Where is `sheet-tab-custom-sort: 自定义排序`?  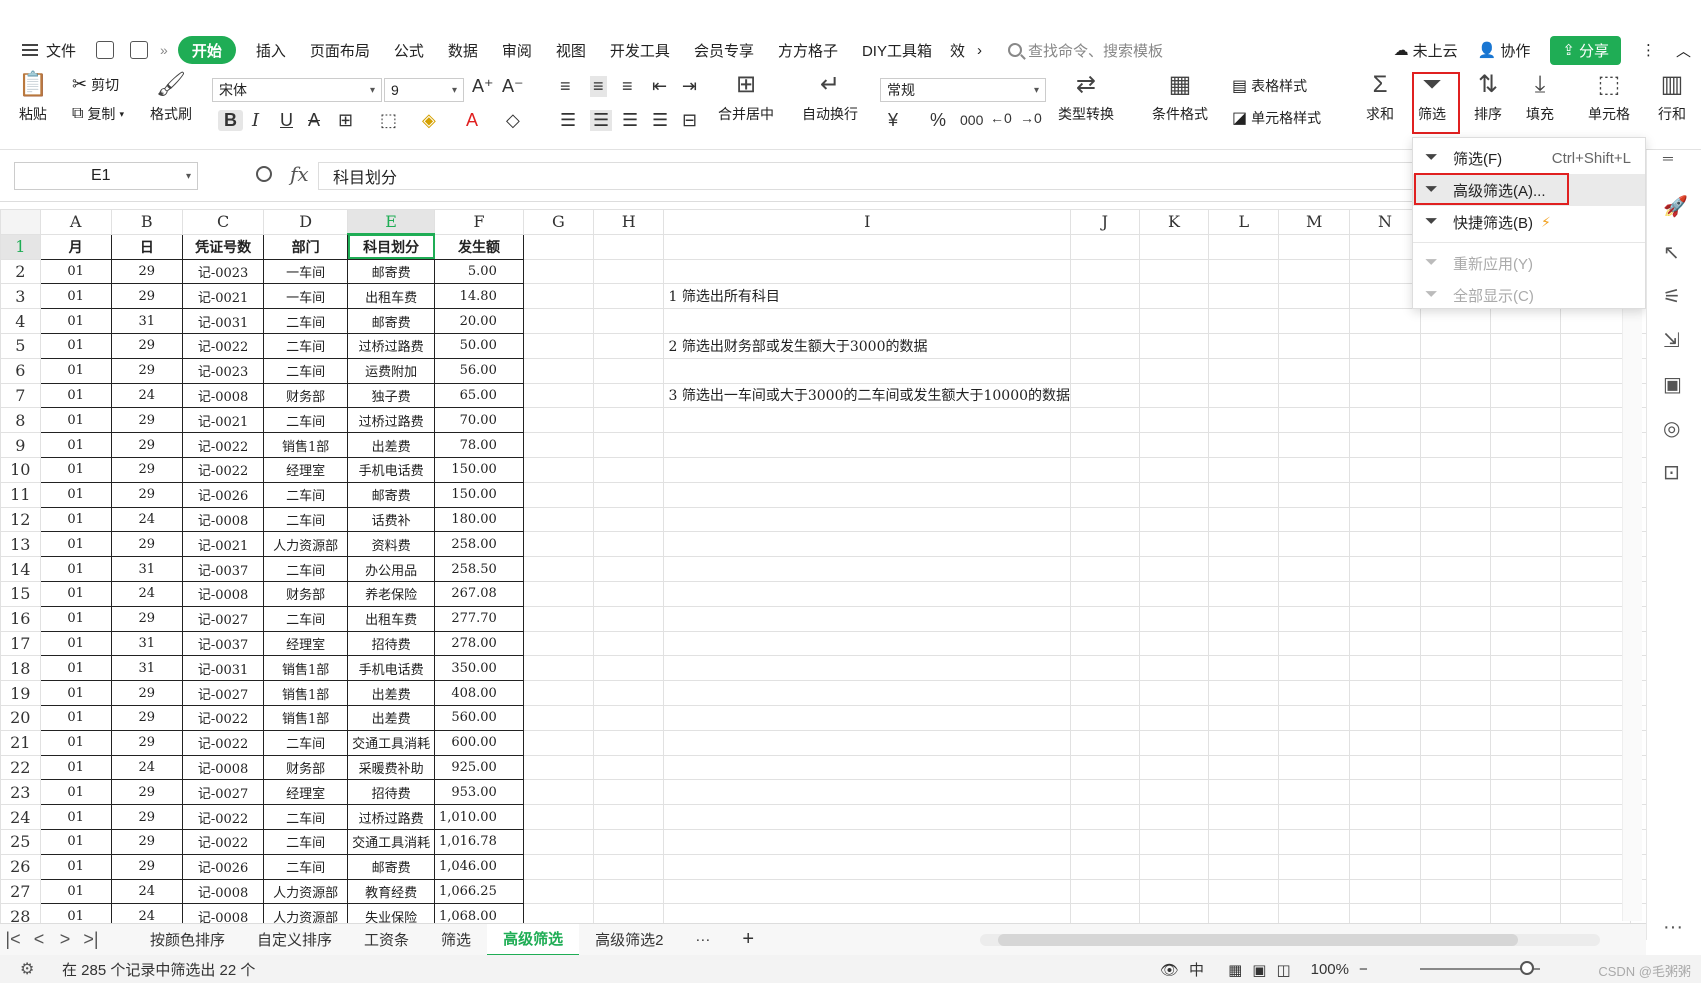
sheet-tab-custom-sort: 自定义排序 is located at coordinates (294, 940).